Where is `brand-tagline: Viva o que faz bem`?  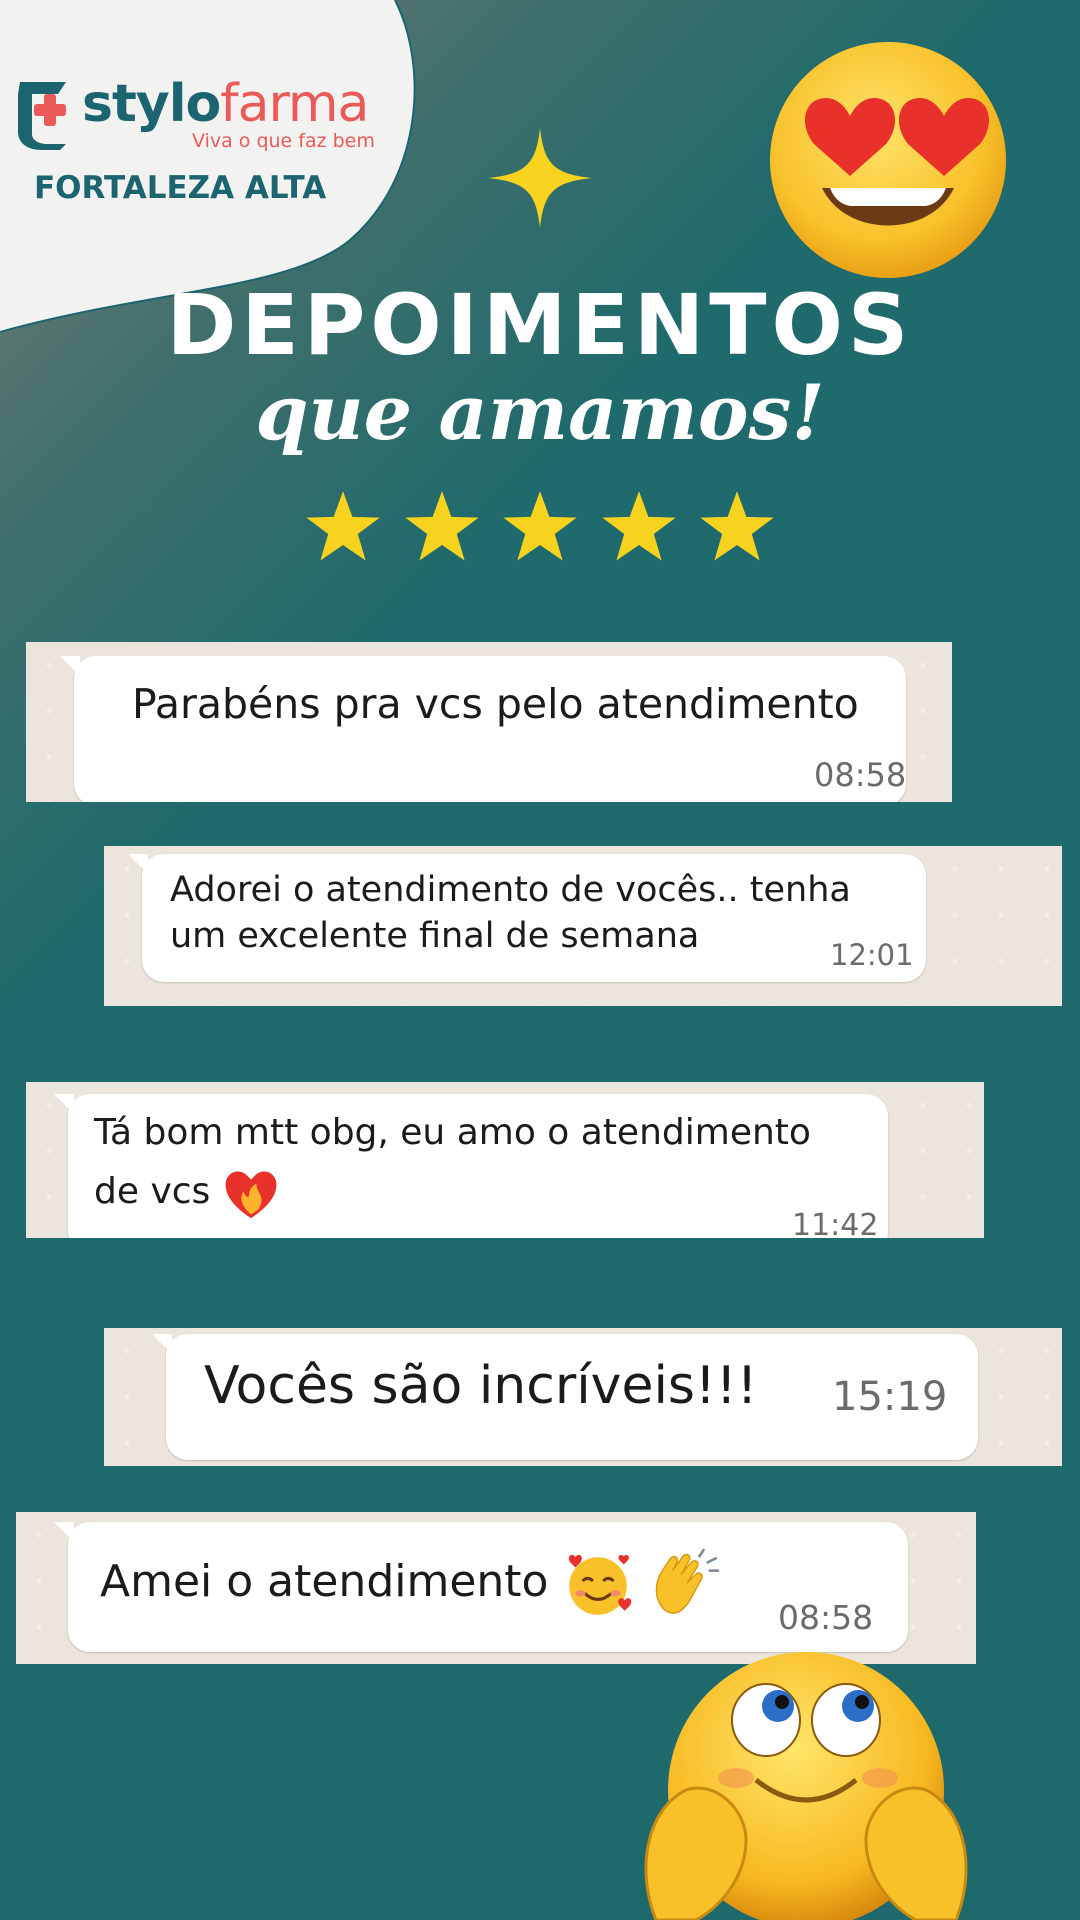 brand-tagline: Viva o que faz bem is located at coordinates (283, 141).